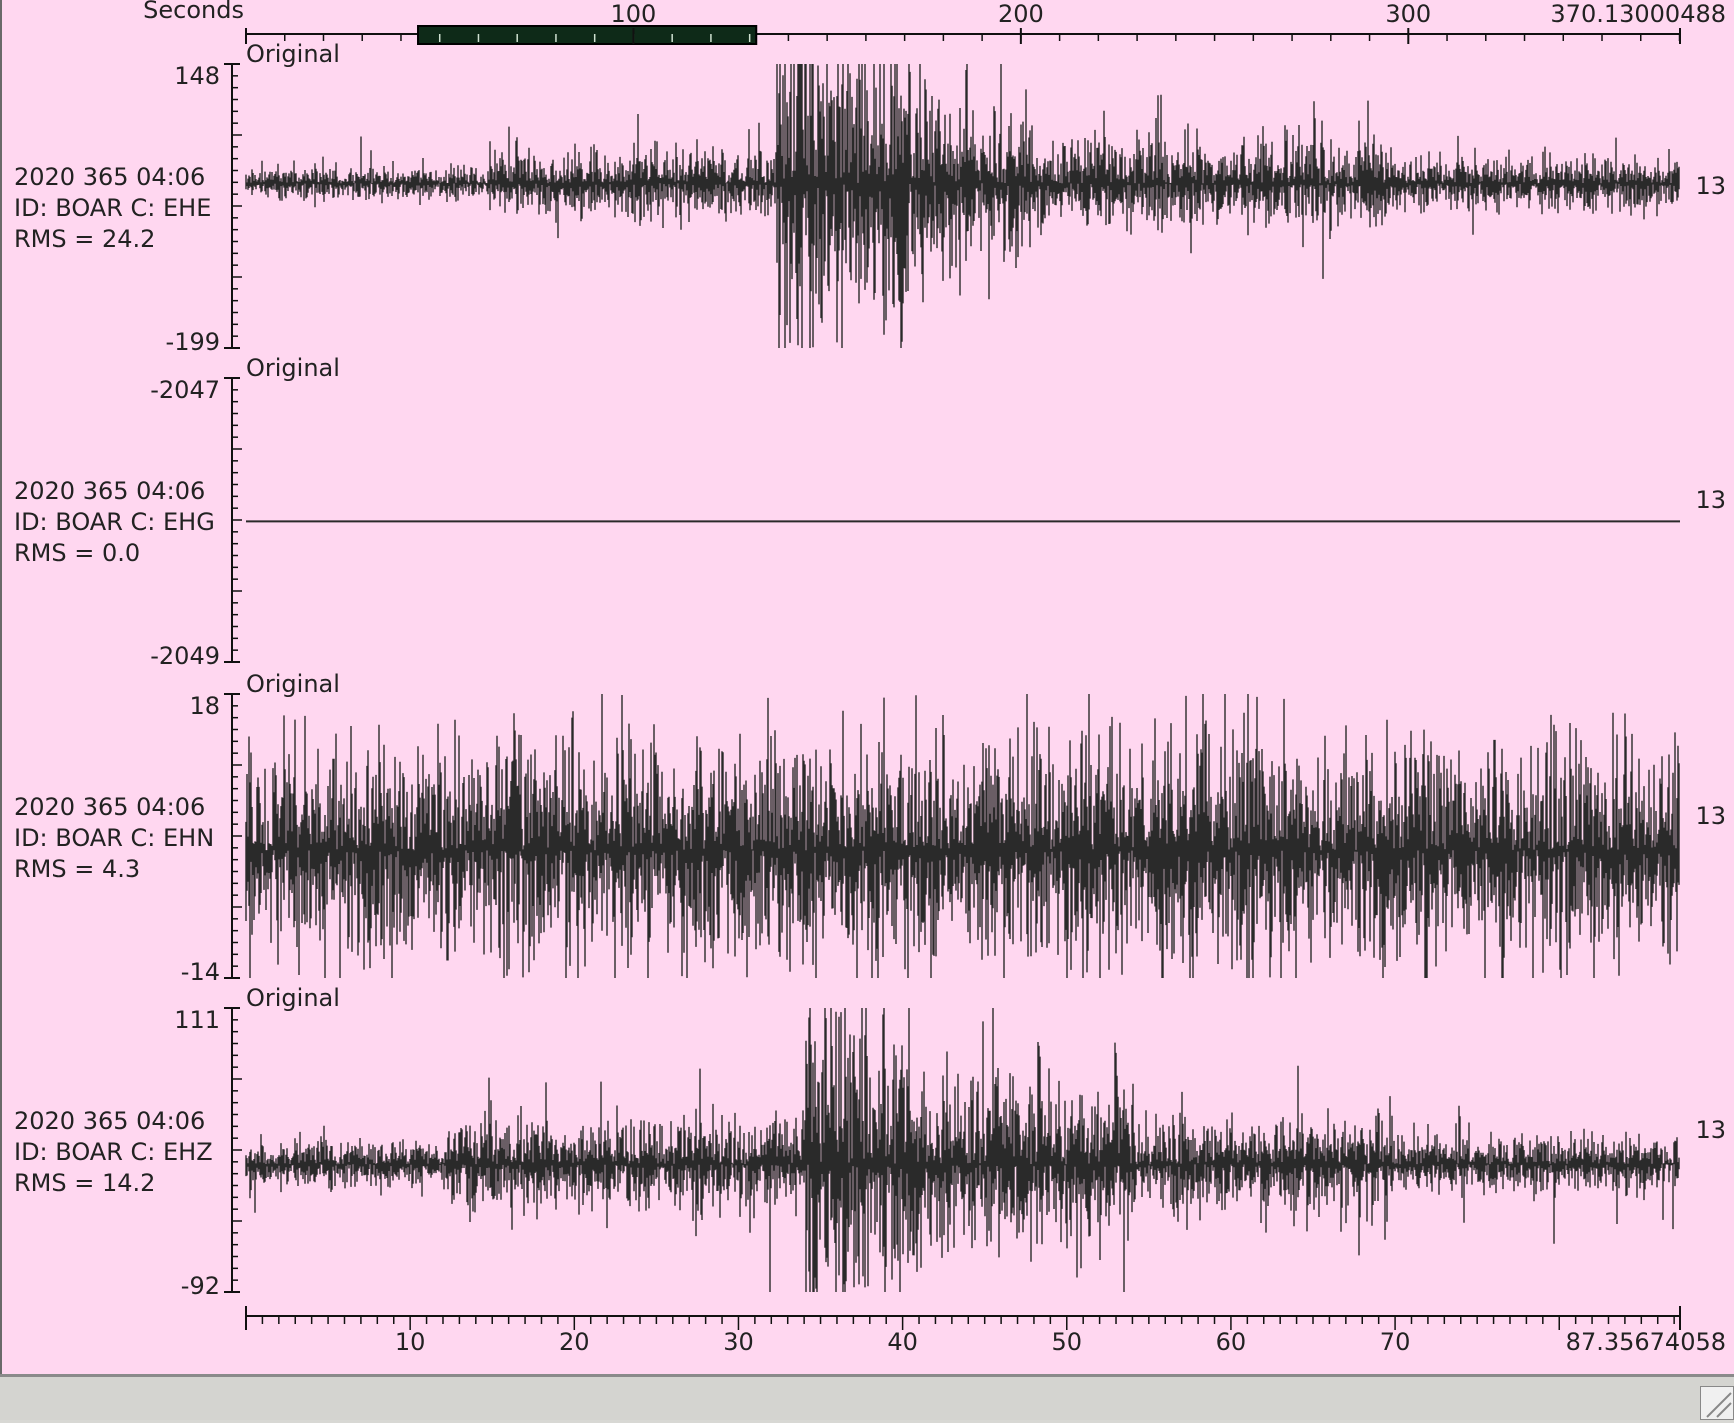 This screenshot has width=1734, height=1423. Describe the element at coordinates (77, 553) in the screenshot. I see `trace-rms-label: RMS = 0.0` at that location.